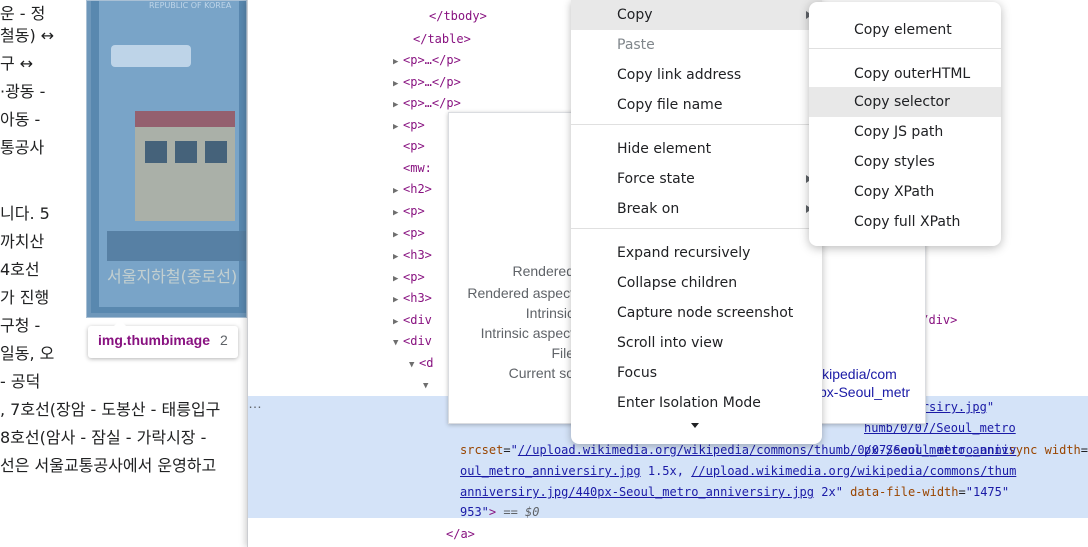 Image resolution: width=1088 pixels, height=547 pixels. Describe the element at coordinates (696, 373) in the screenshot. I see `menu-item-focus: Focus` at that location.